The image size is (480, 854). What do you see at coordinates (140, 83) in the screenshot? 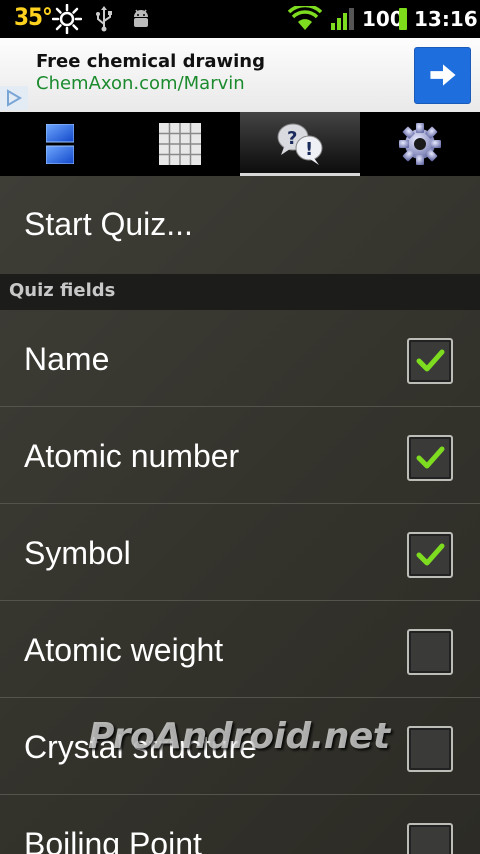
I see `ad-url: ChemAxon.com/Marvin` at bounding box center [140, 83].